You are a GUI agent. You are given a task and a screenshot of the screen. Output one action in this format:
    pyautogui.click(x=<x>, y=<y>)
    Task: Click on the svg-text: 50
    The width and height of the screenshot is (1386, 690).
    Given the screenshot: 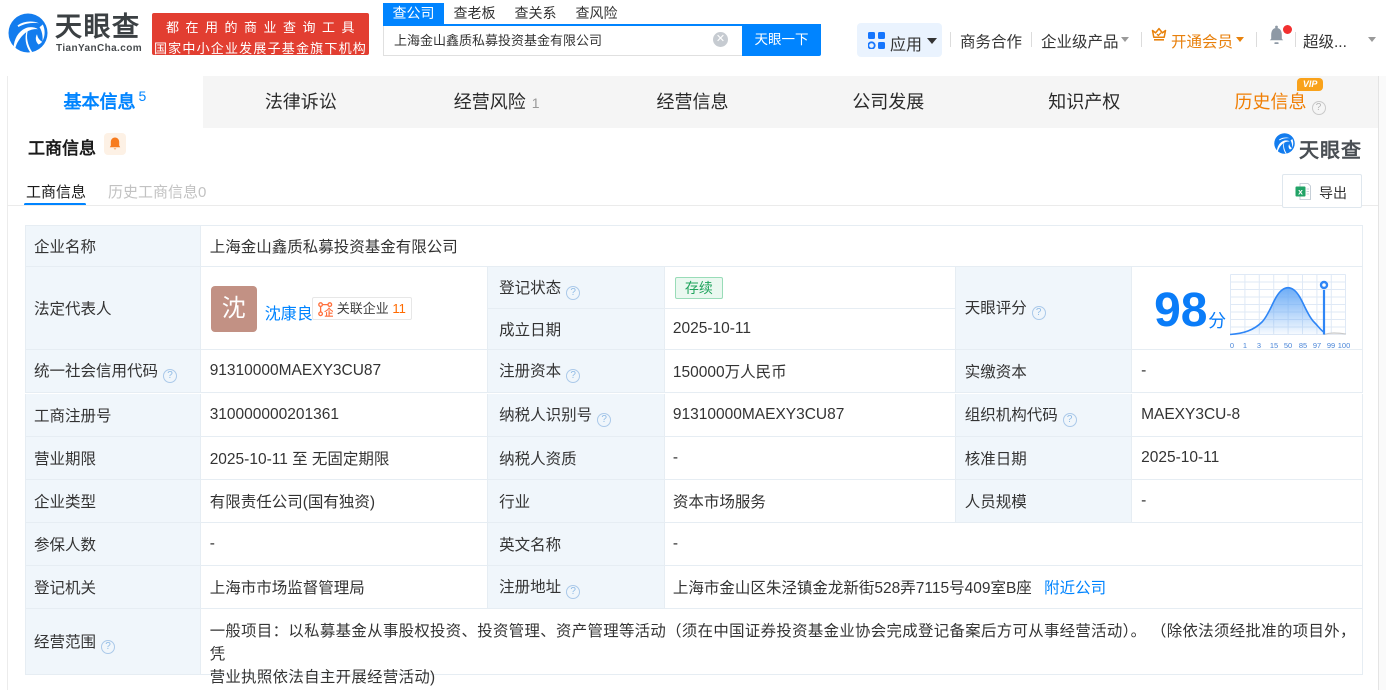 What is the action you would take?
    pyautogui.click(x=1288, y=345)
    